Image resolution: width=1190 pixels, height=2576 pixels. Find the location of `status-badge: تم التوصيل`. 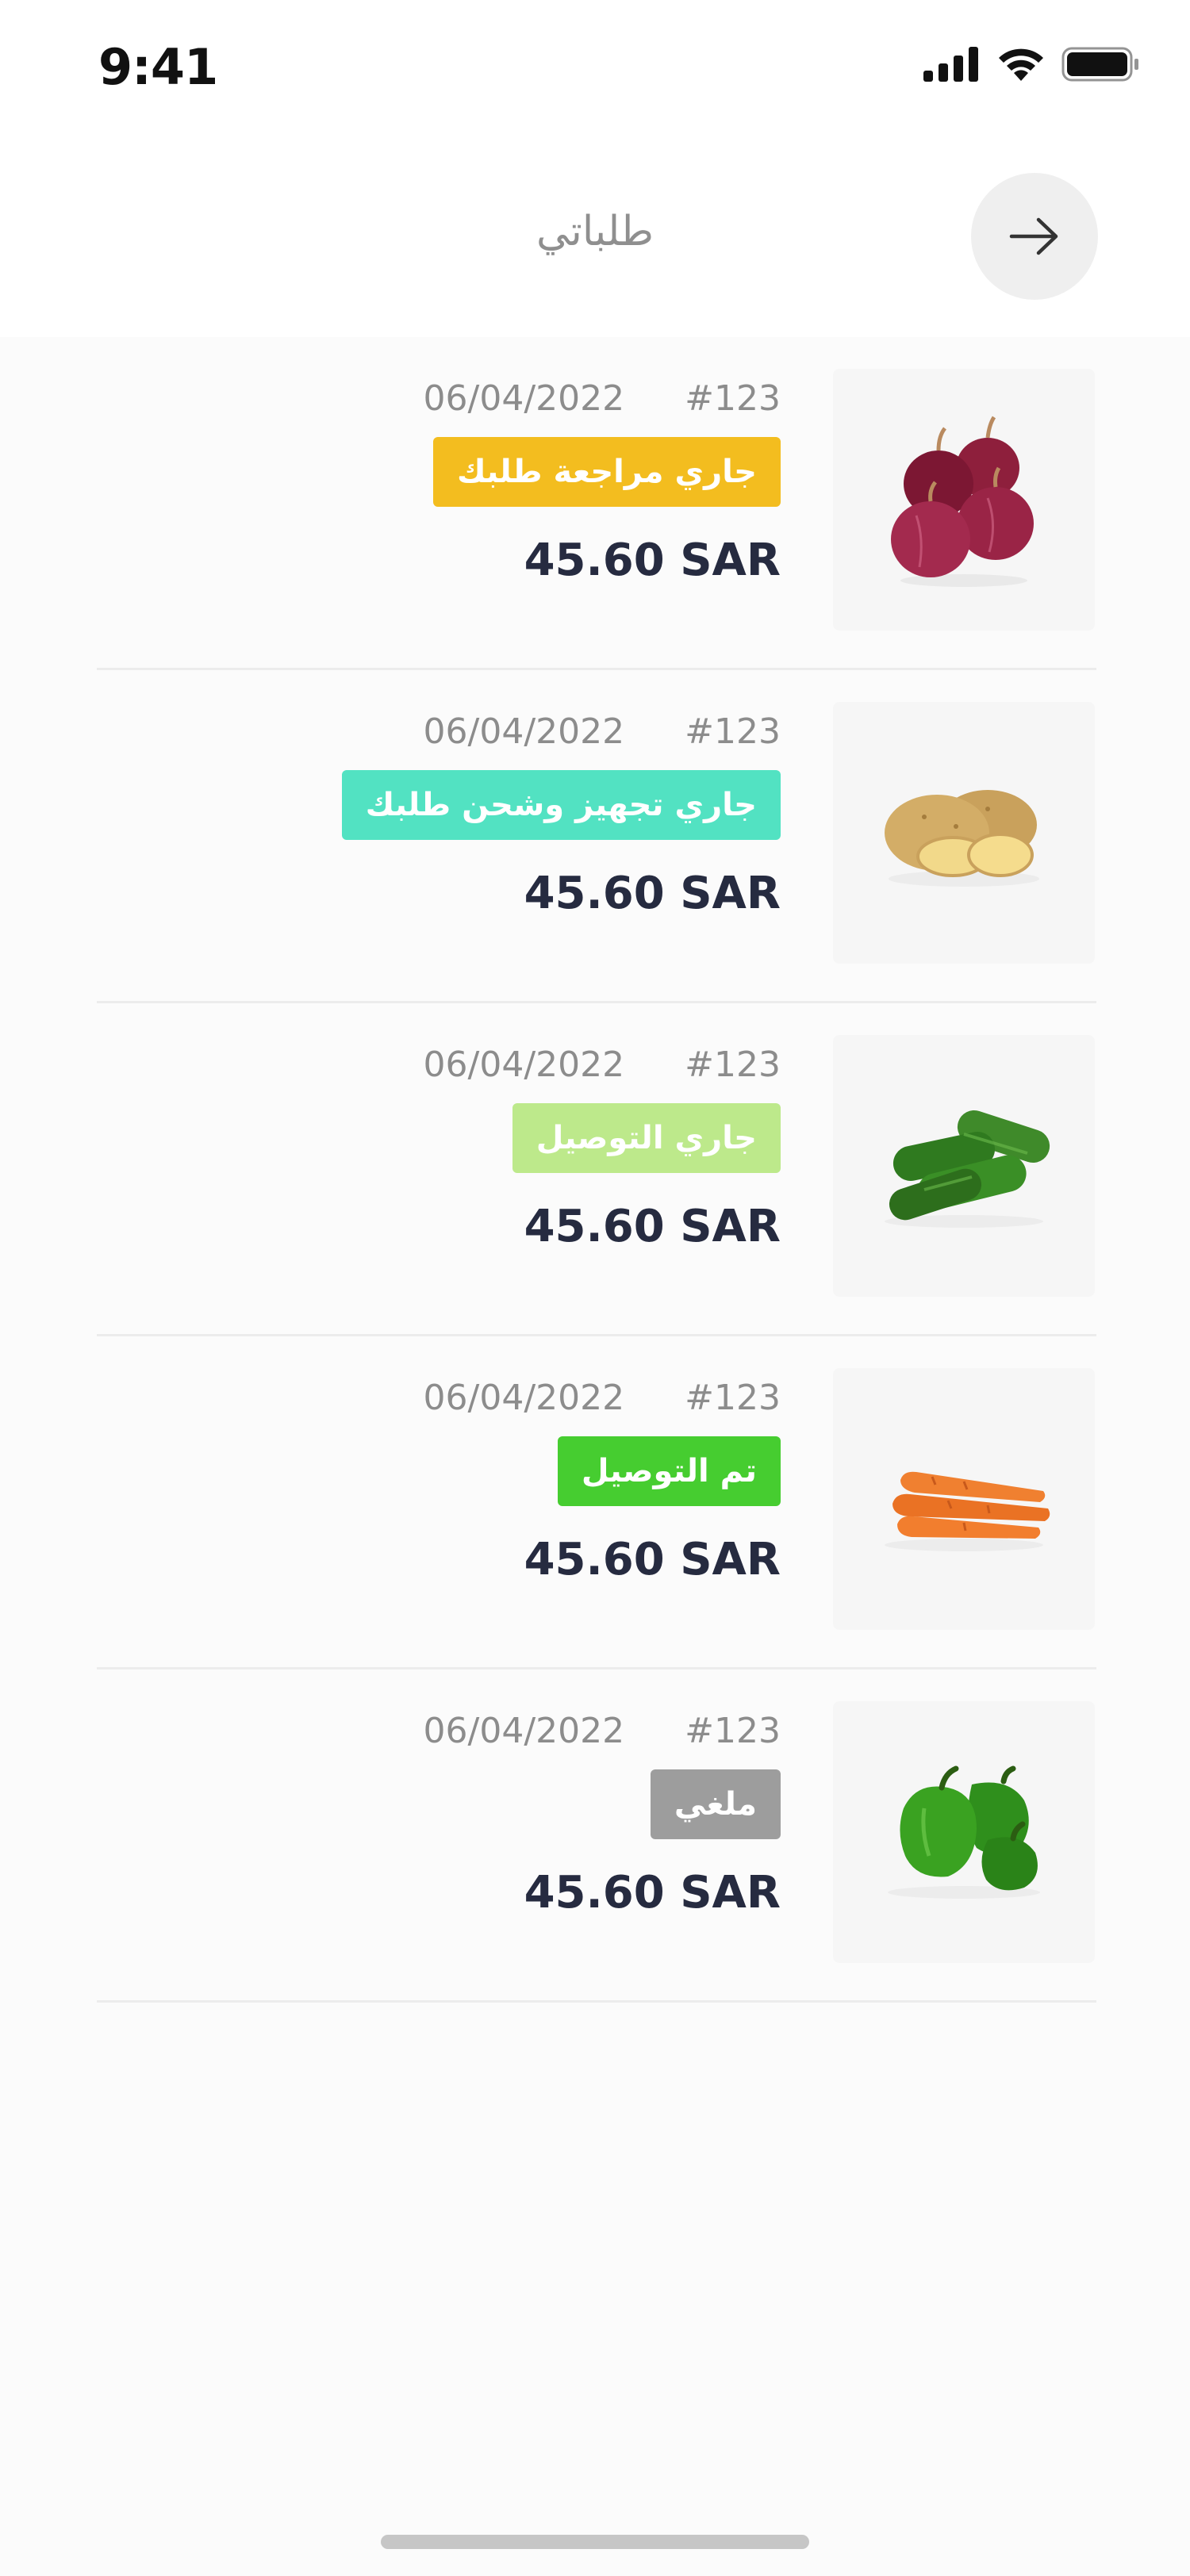

status-badge: تم التوصيل is located at coordinates (669, 1471).